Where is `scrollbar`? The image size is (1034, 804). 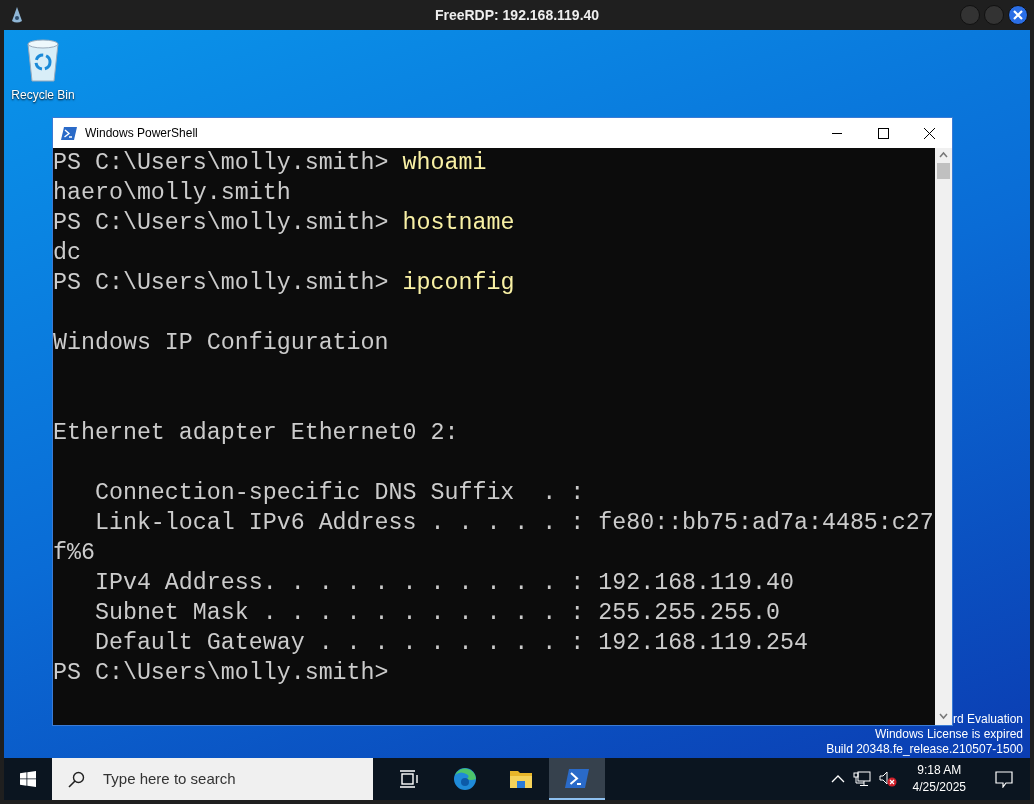 scrollbar is located at coordinates (943, 436).